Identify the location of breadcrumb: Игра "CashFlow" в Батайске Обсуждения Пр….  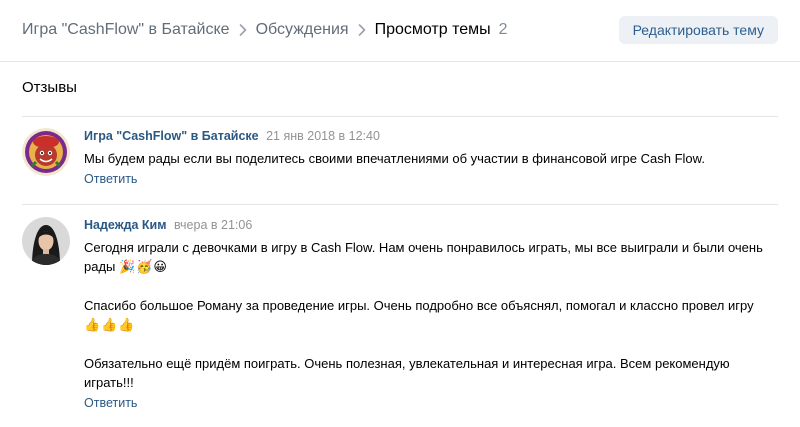
(265, 30).